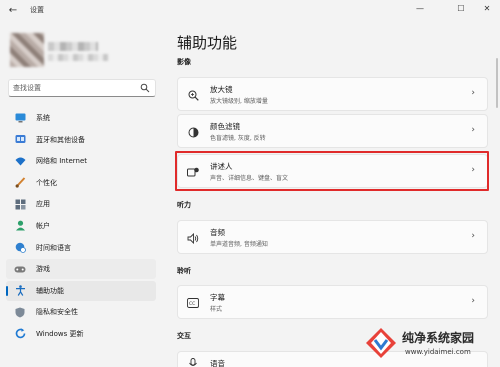 The image size is (500, 367). Describe the element at coordinates (225, 126) in the screenshot. I see `card-title: 颜色滤镜` at that location.